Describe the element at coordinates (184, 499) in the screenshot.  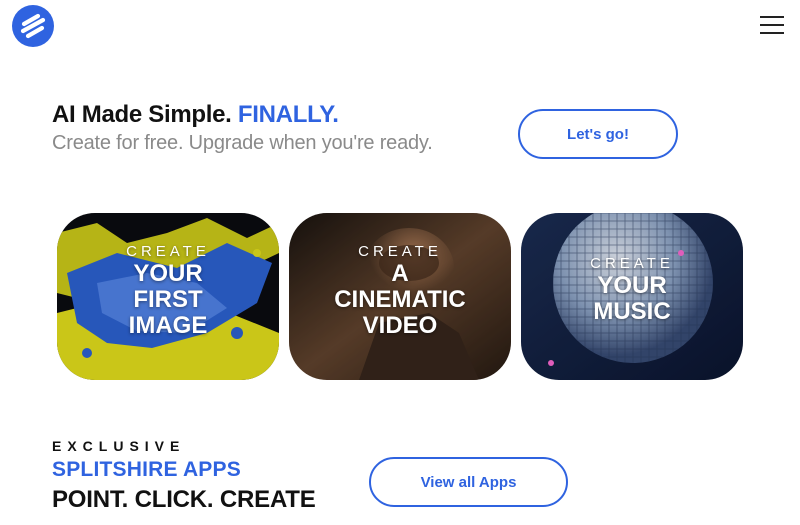
I see `apps-tagline: POINT. CLICK. CREATE` at that location.